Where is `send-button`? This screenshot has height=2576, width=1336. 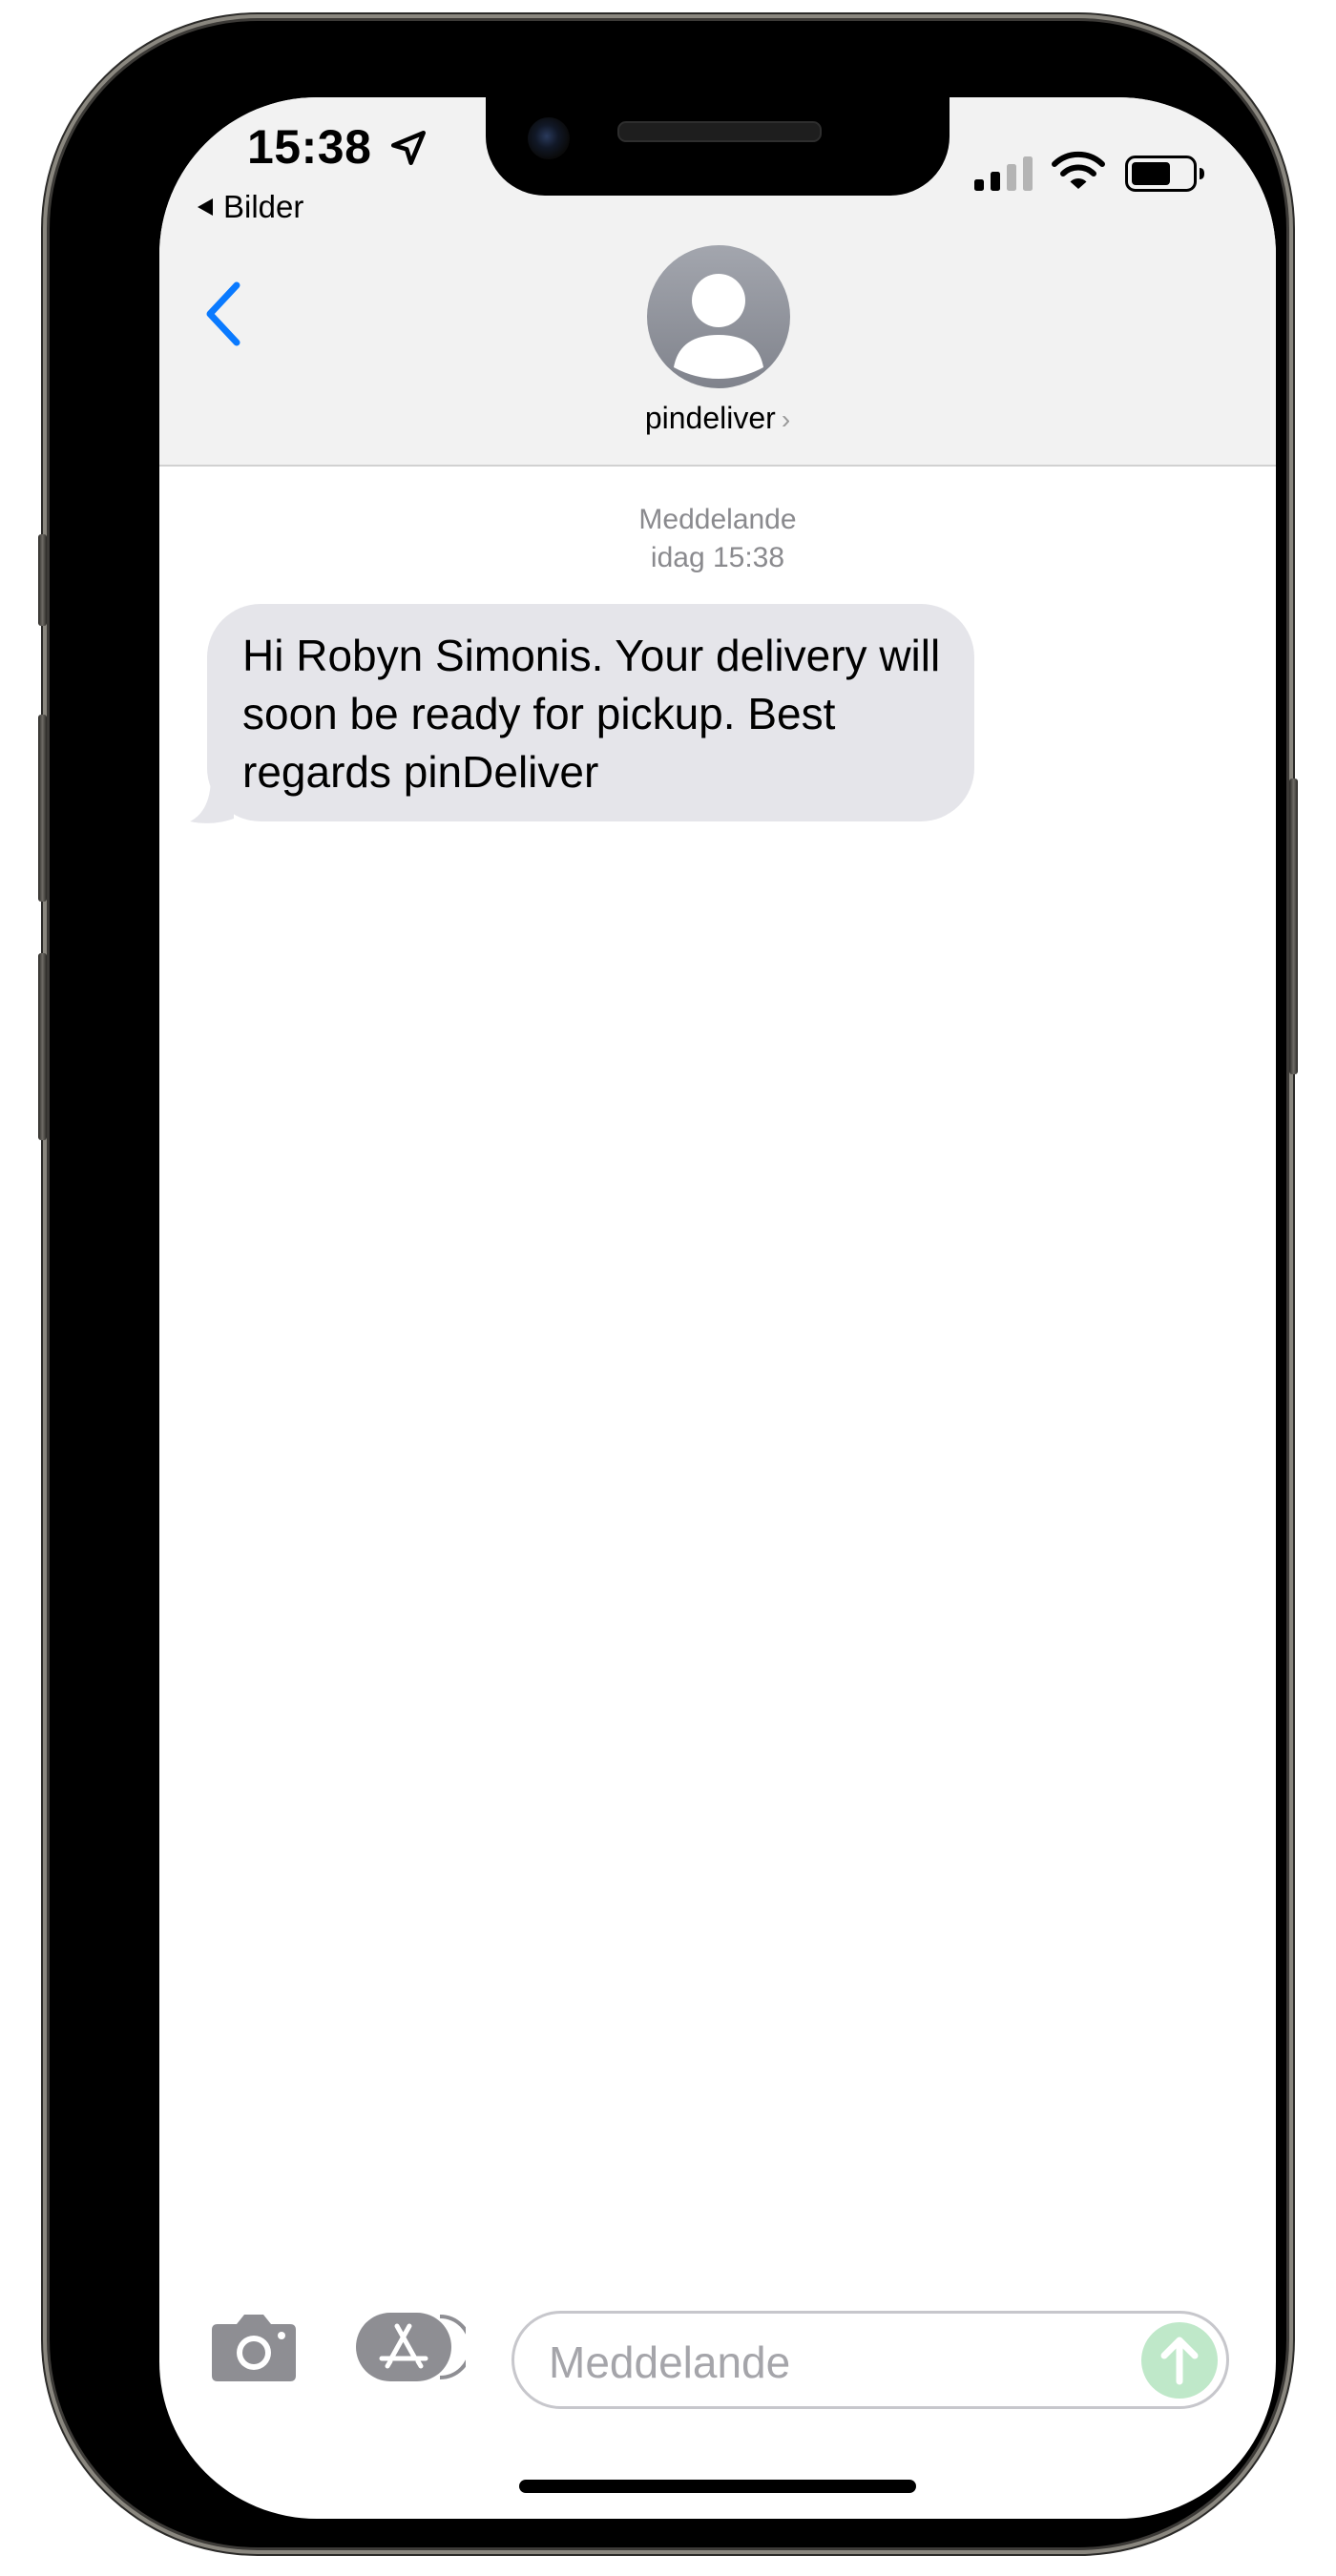 send-button is located at coordinates (1179, 2360).